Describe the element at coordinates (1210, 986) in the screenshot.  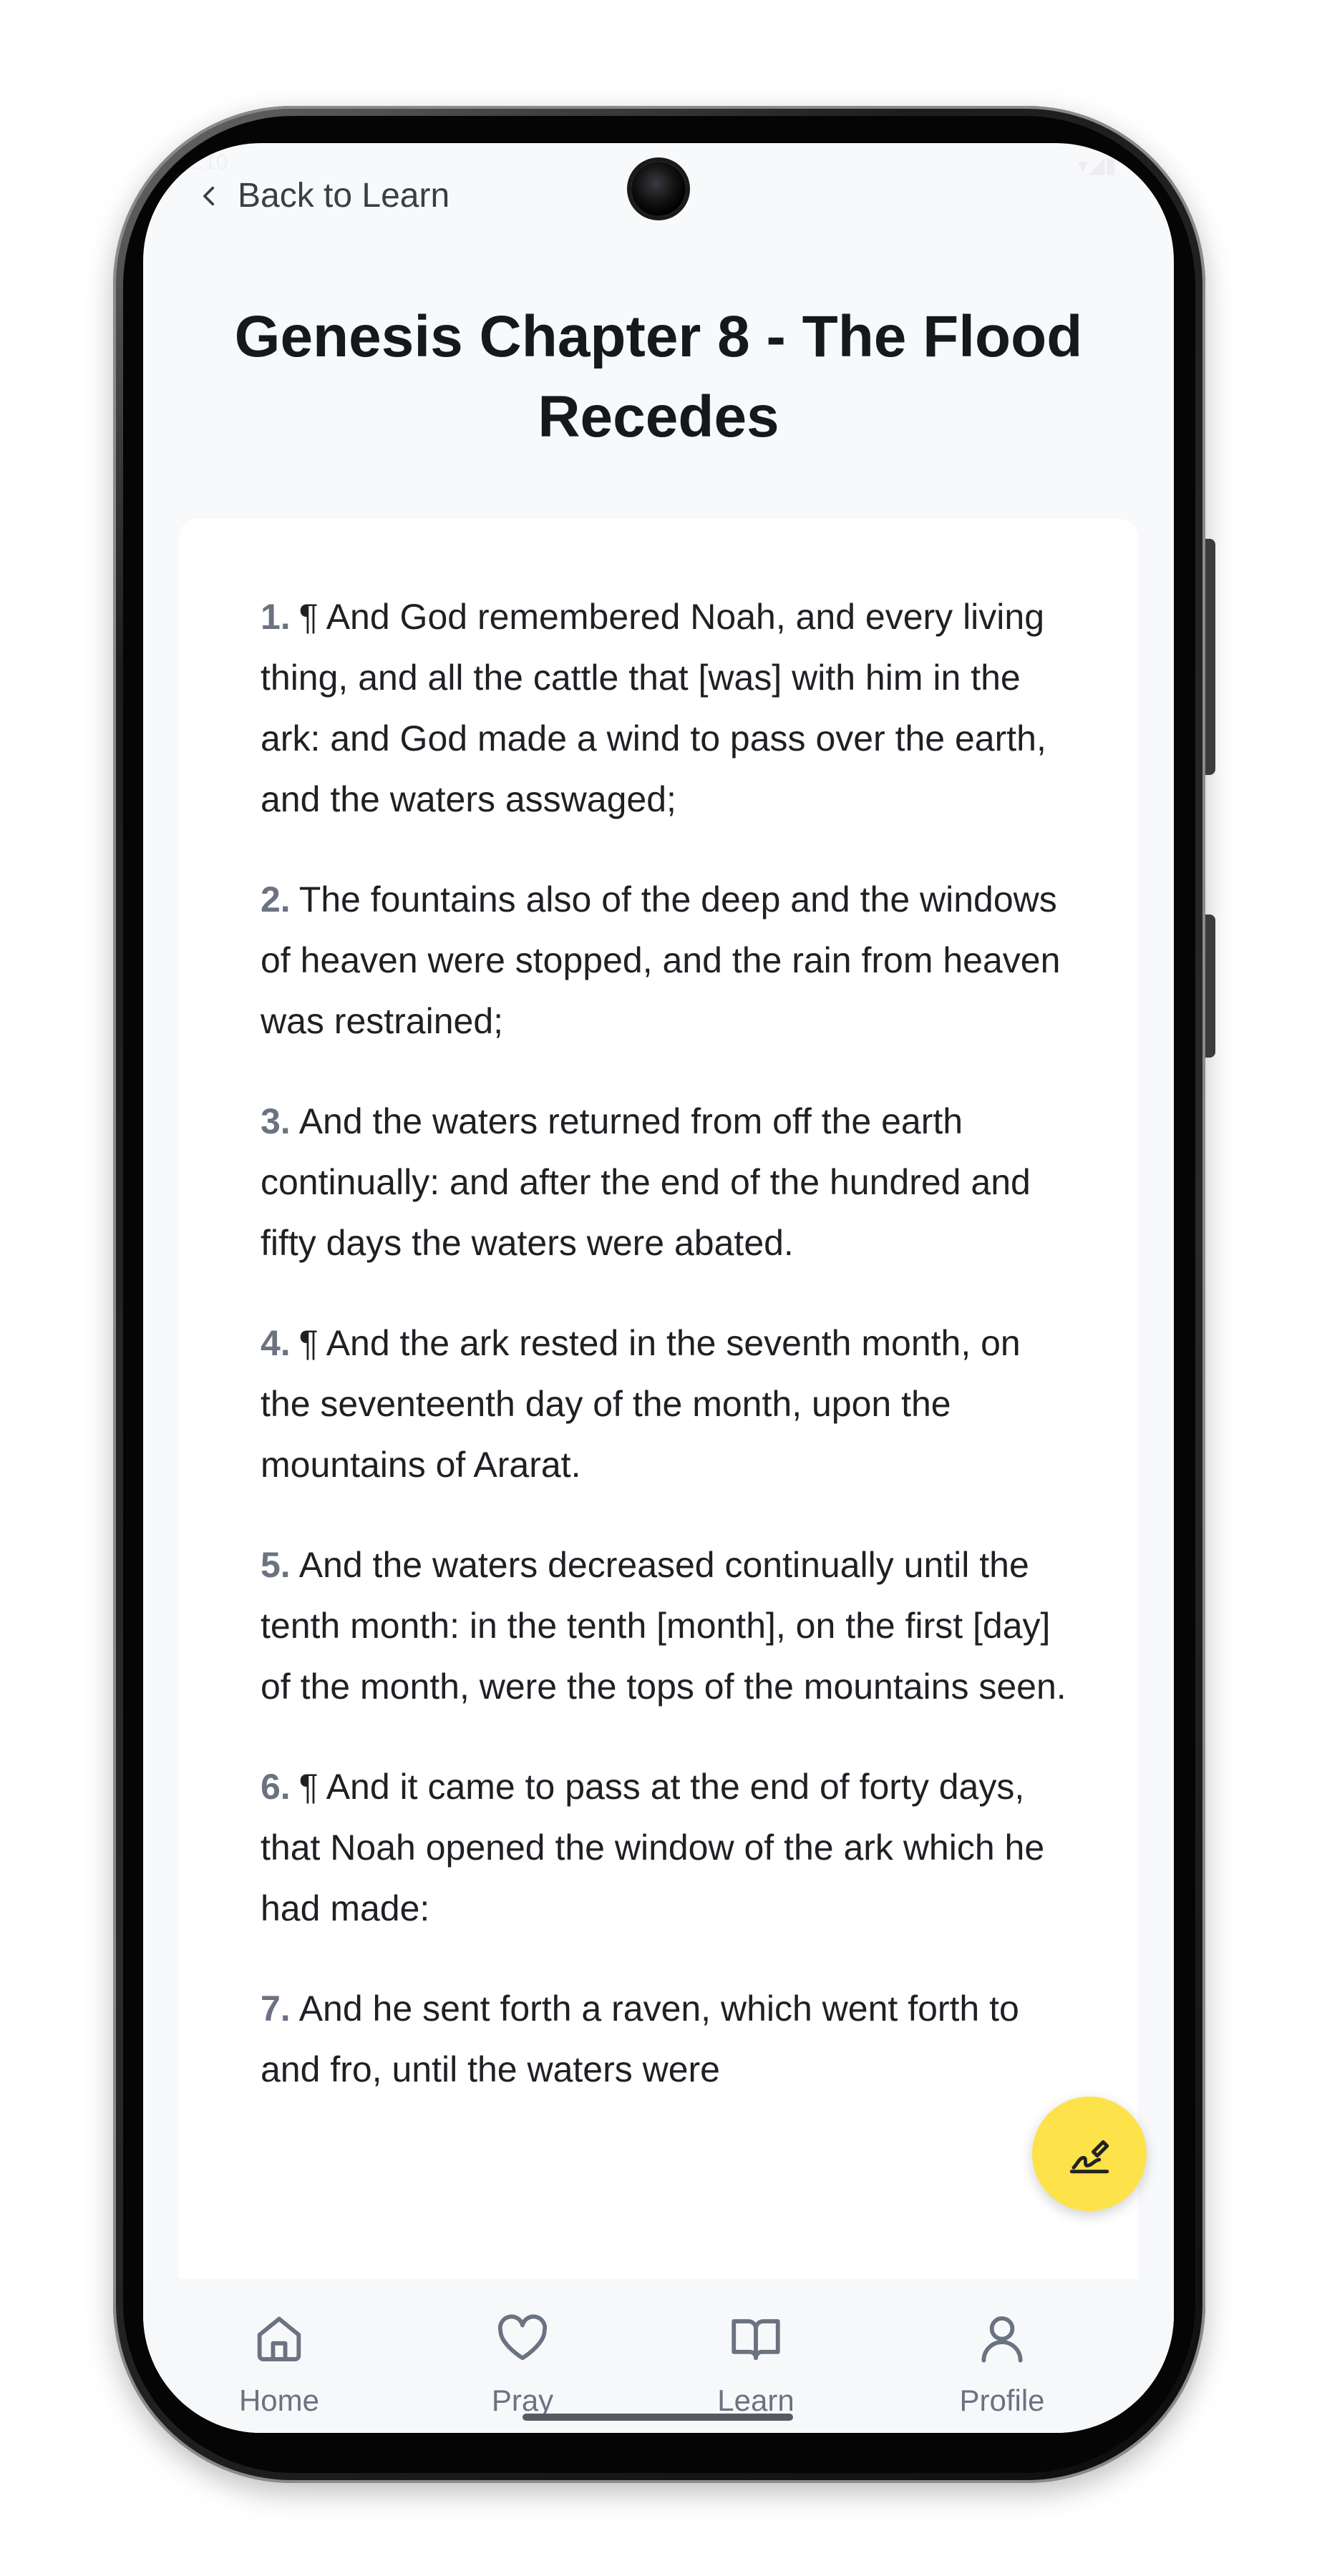
I see `volume-button` at that location.